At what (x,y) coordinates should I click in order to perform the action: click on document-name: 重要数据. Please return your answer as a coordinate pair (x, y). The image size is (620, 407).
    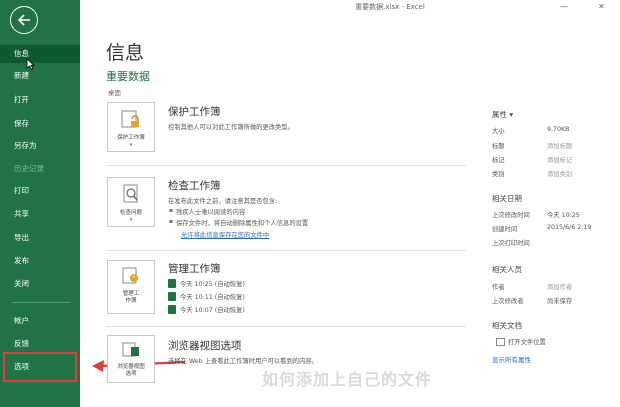
    Looking at the image, I should click on (128, 76).